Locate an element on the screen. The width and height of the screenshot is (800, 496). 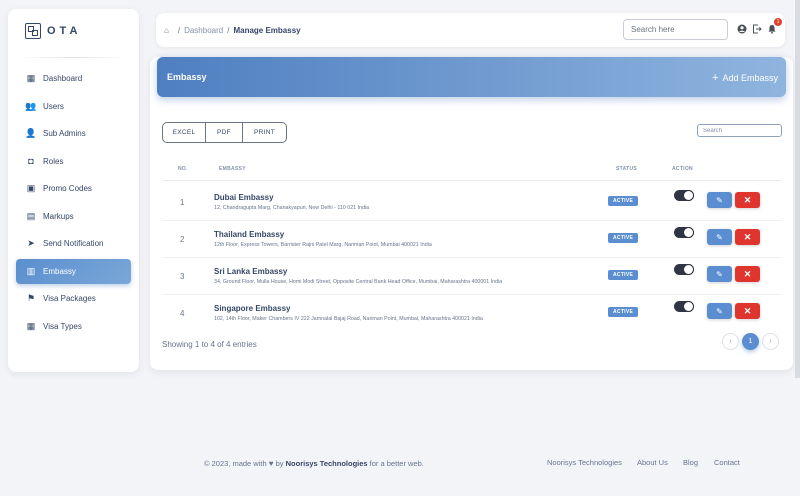
top-navbar: ⌂ / Dashboard / Manage Embassy 1 is located at coordinates (470, 30).